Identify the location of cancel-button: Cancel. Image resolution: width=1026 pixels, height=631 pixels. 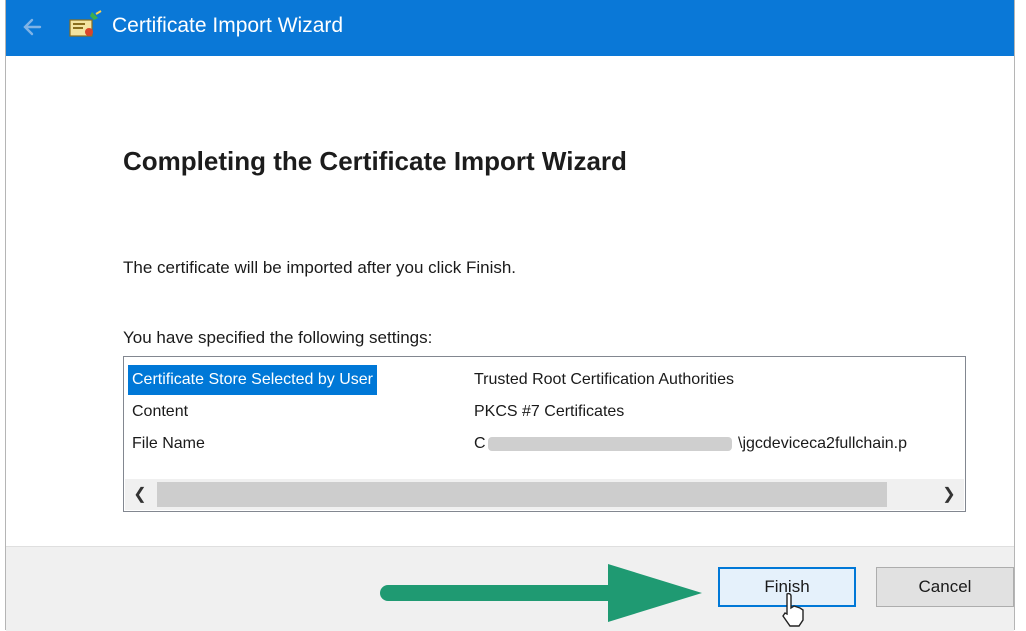
(945, 587).